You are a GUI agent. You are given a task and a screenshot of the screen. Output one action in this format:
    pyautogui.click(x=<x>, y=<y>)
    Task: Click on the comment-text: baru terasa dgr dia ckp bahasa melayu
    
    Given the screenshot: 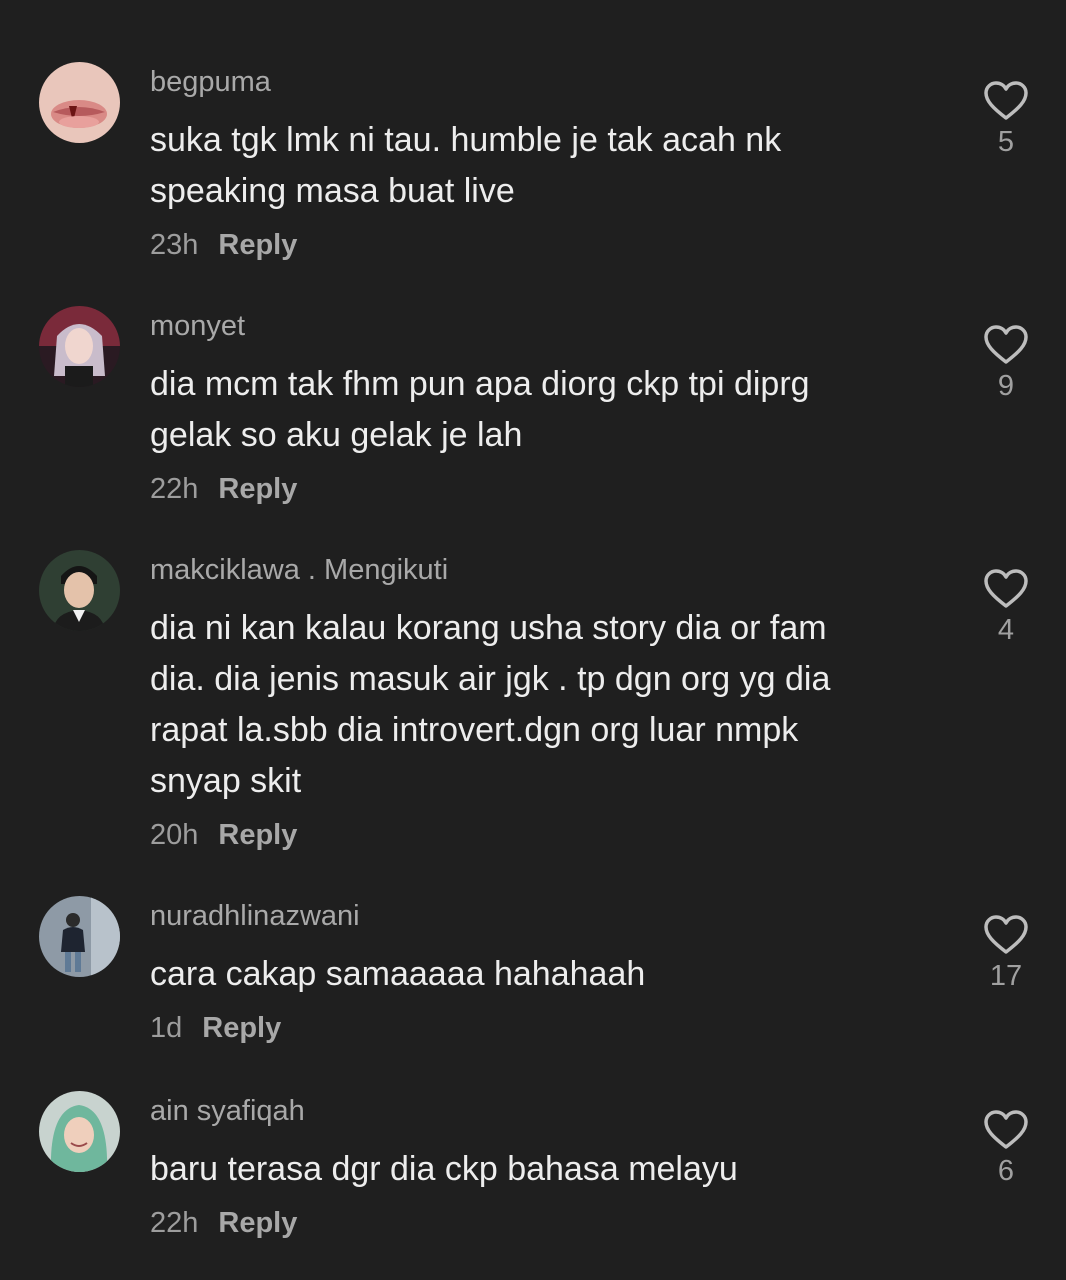 What is the action you would take?
    pyautogui.click(x=444, y=1169)
    